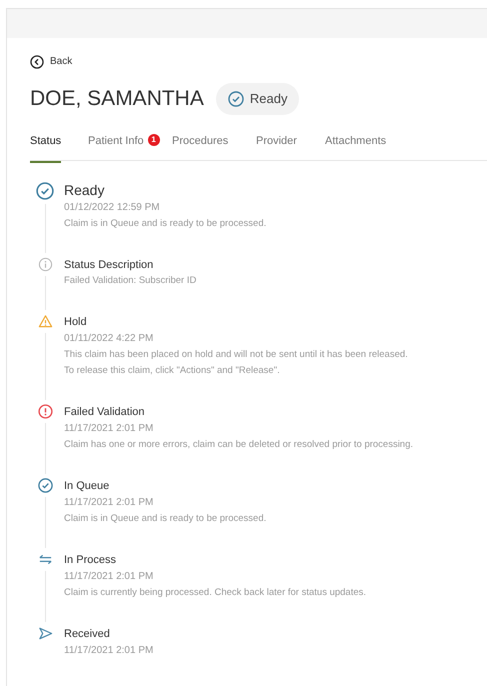  Describe the element at coordinates (105, 412) in the screenshot. I see `event-title: Failed Validation` at that location.